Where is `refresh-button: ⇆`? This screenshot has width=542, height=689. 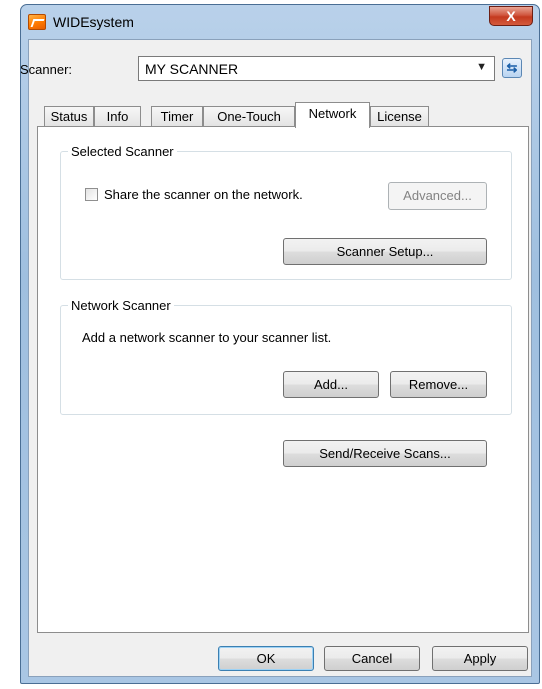 refresh-button: ⇆ is located at coordinates (512, 68).